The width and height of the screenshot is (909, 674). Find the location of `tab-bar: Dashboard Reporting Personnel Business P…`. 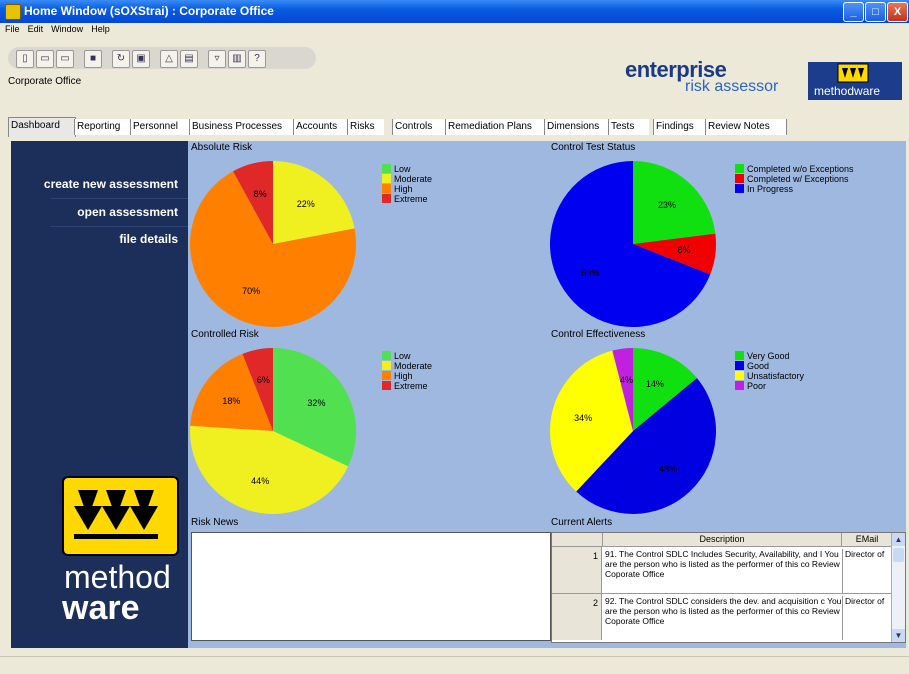

tab-bar: Dashboard Reporting Personnel Business P… is located at coordinates (458, 127).